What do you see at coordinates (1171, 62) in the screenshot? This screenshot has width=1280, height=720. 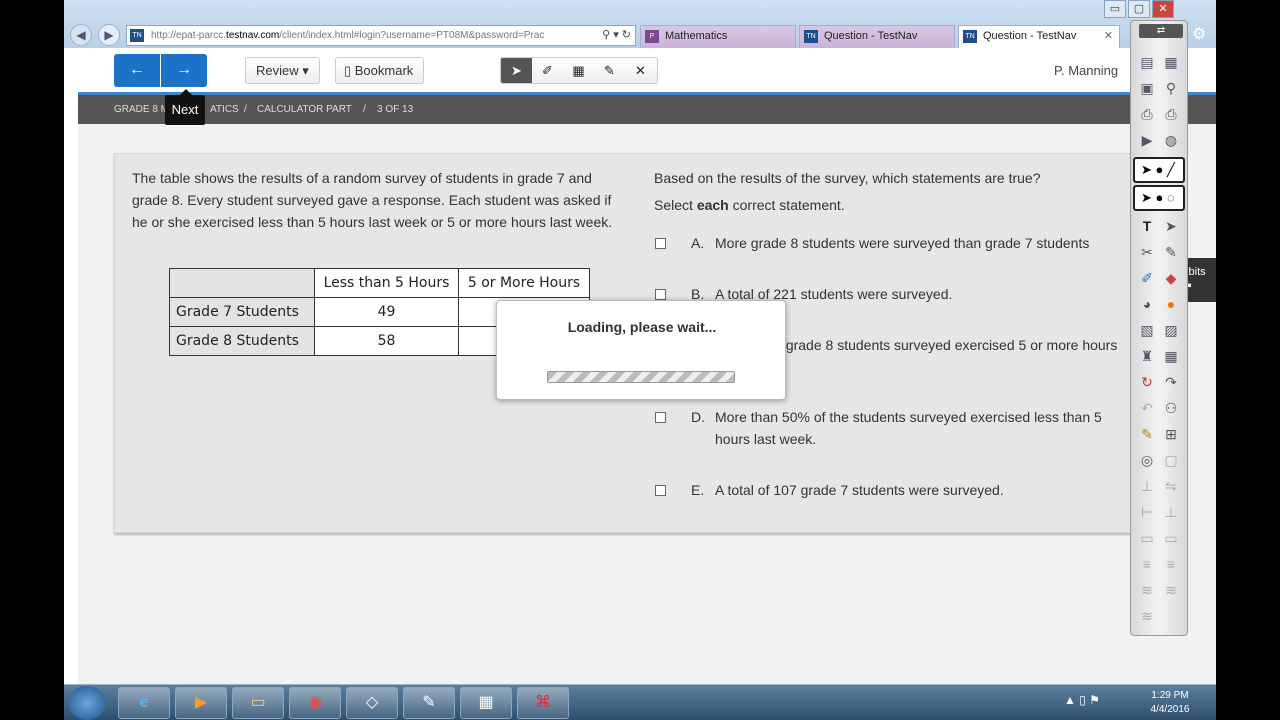 I see `keyboard-icon: ▦` at bounding box center [1171, 62].